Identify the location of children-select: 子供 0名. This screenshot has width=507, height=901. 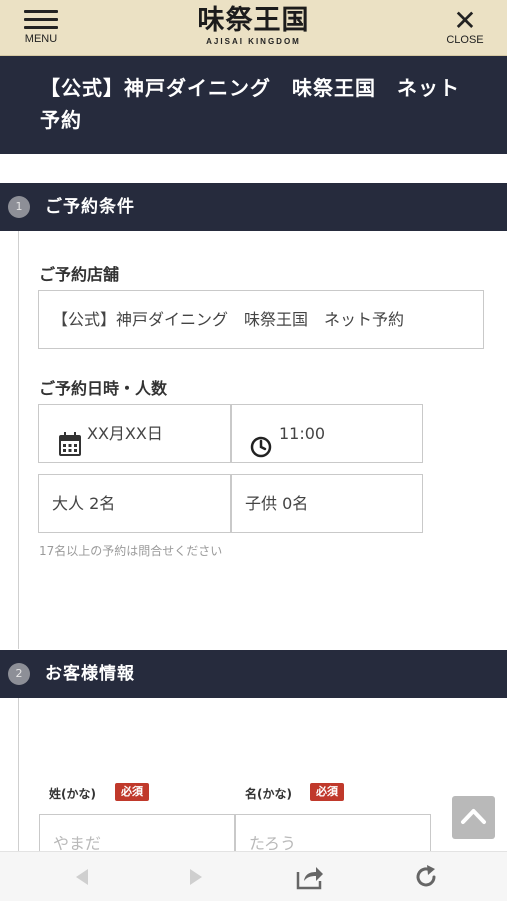
(327, 503).